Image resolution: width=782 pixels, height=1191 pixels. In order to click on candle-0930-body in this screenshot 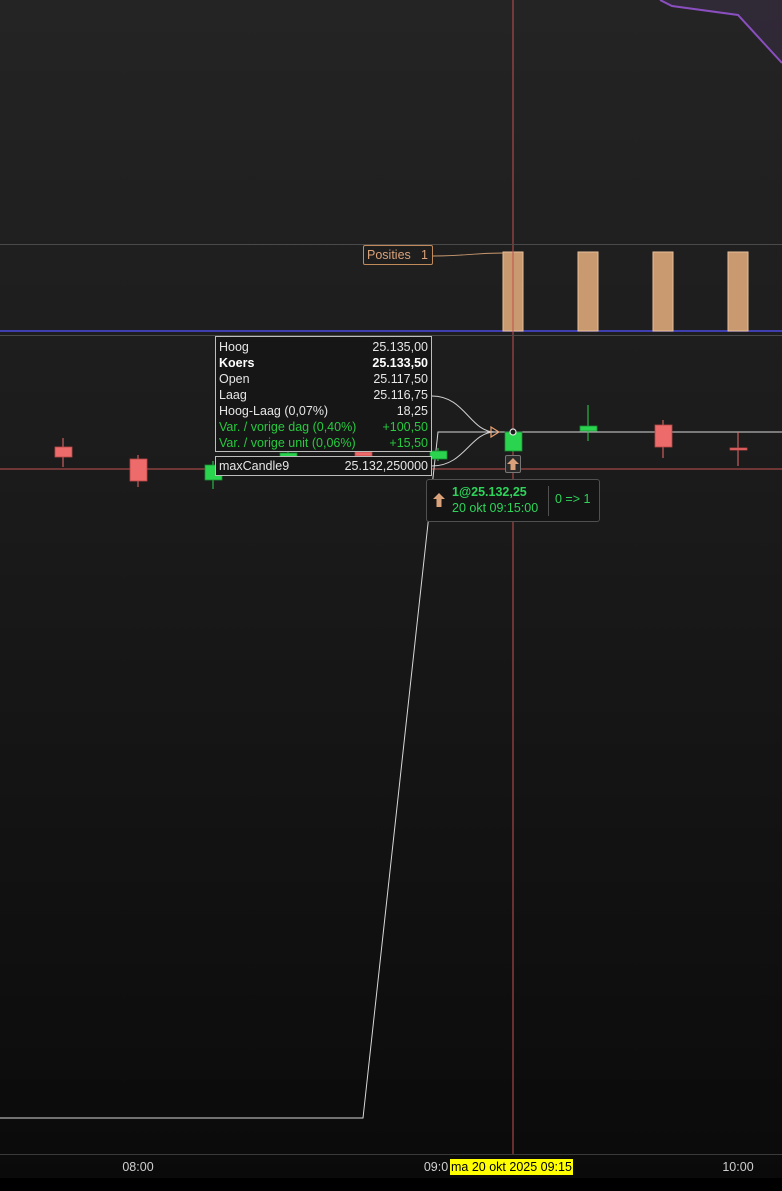, I will do `click(588, 428)`.